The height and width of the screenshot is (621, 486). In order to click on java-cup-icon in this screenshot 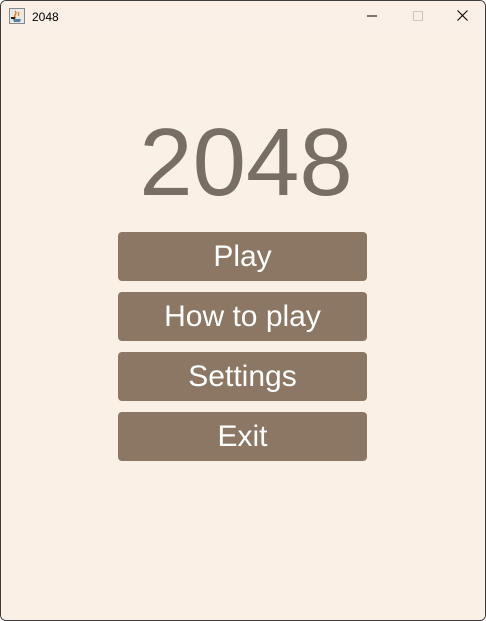, I will do `click(17, 16)`.